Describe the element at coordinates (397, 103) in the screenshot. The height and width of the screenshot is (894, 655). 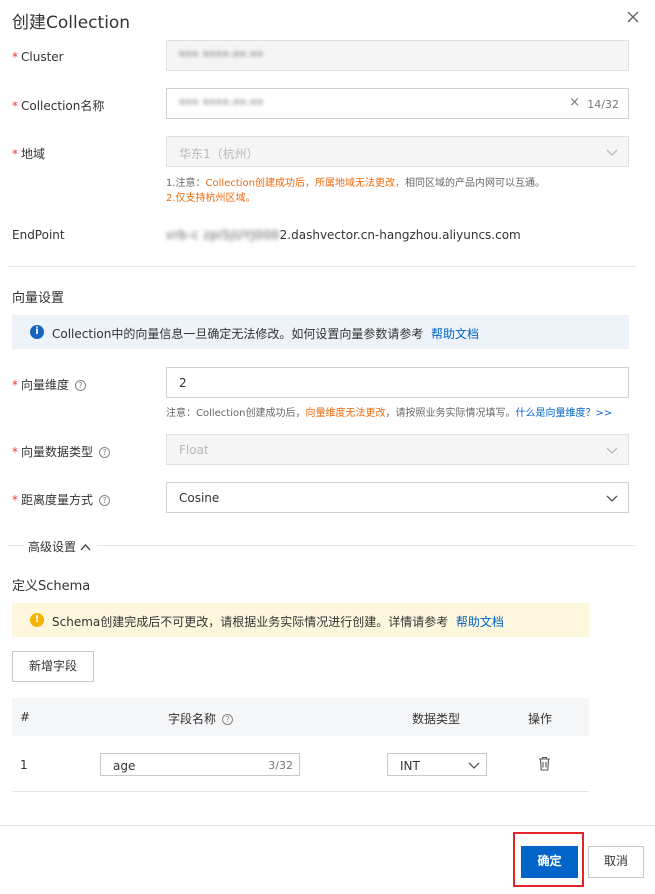
I see `collection-name-input: *** ****·**·** × 14/32` at that location.